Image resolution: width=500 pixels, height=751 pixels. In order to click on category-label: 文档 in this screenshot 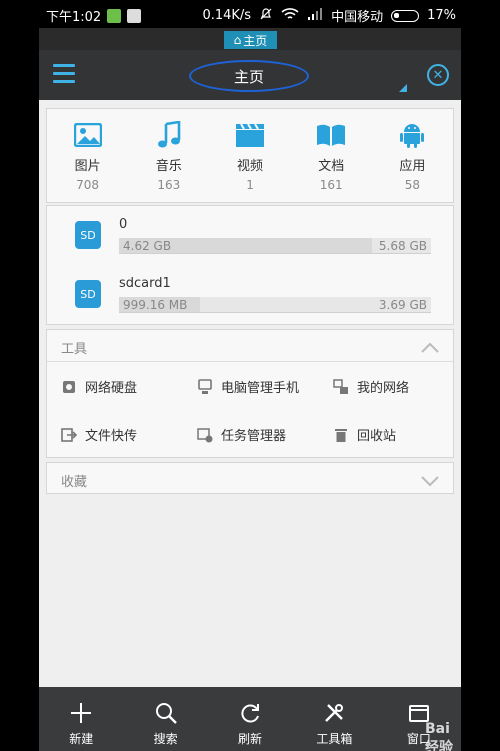, I will do `click(331, 166)`.